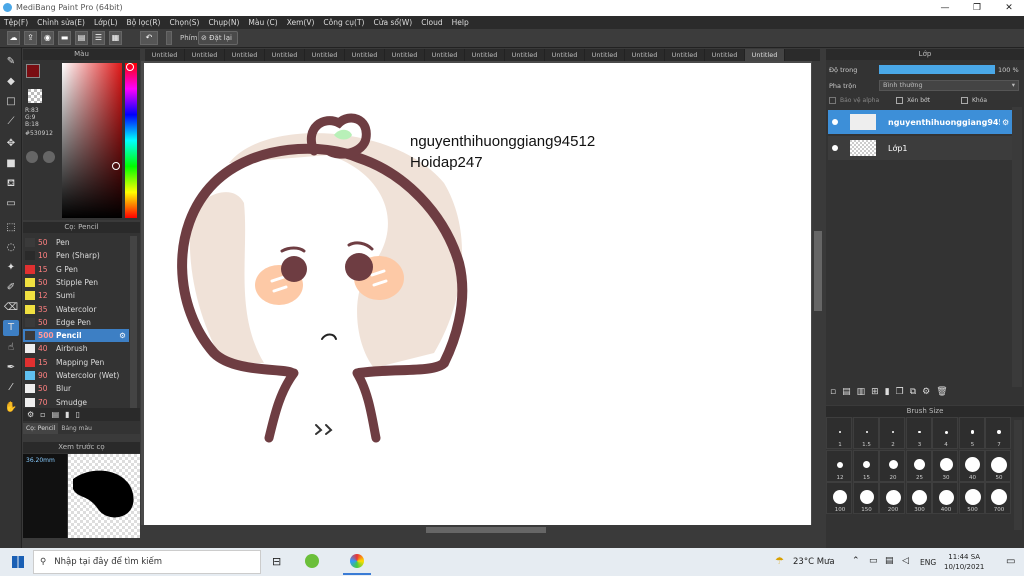 The width and height of the screenshot is (1024, 576). What do you see at coordinates (928, 562) in the screenshot?
I see `language-indicator: ENG` at bounding box center [928, 562].